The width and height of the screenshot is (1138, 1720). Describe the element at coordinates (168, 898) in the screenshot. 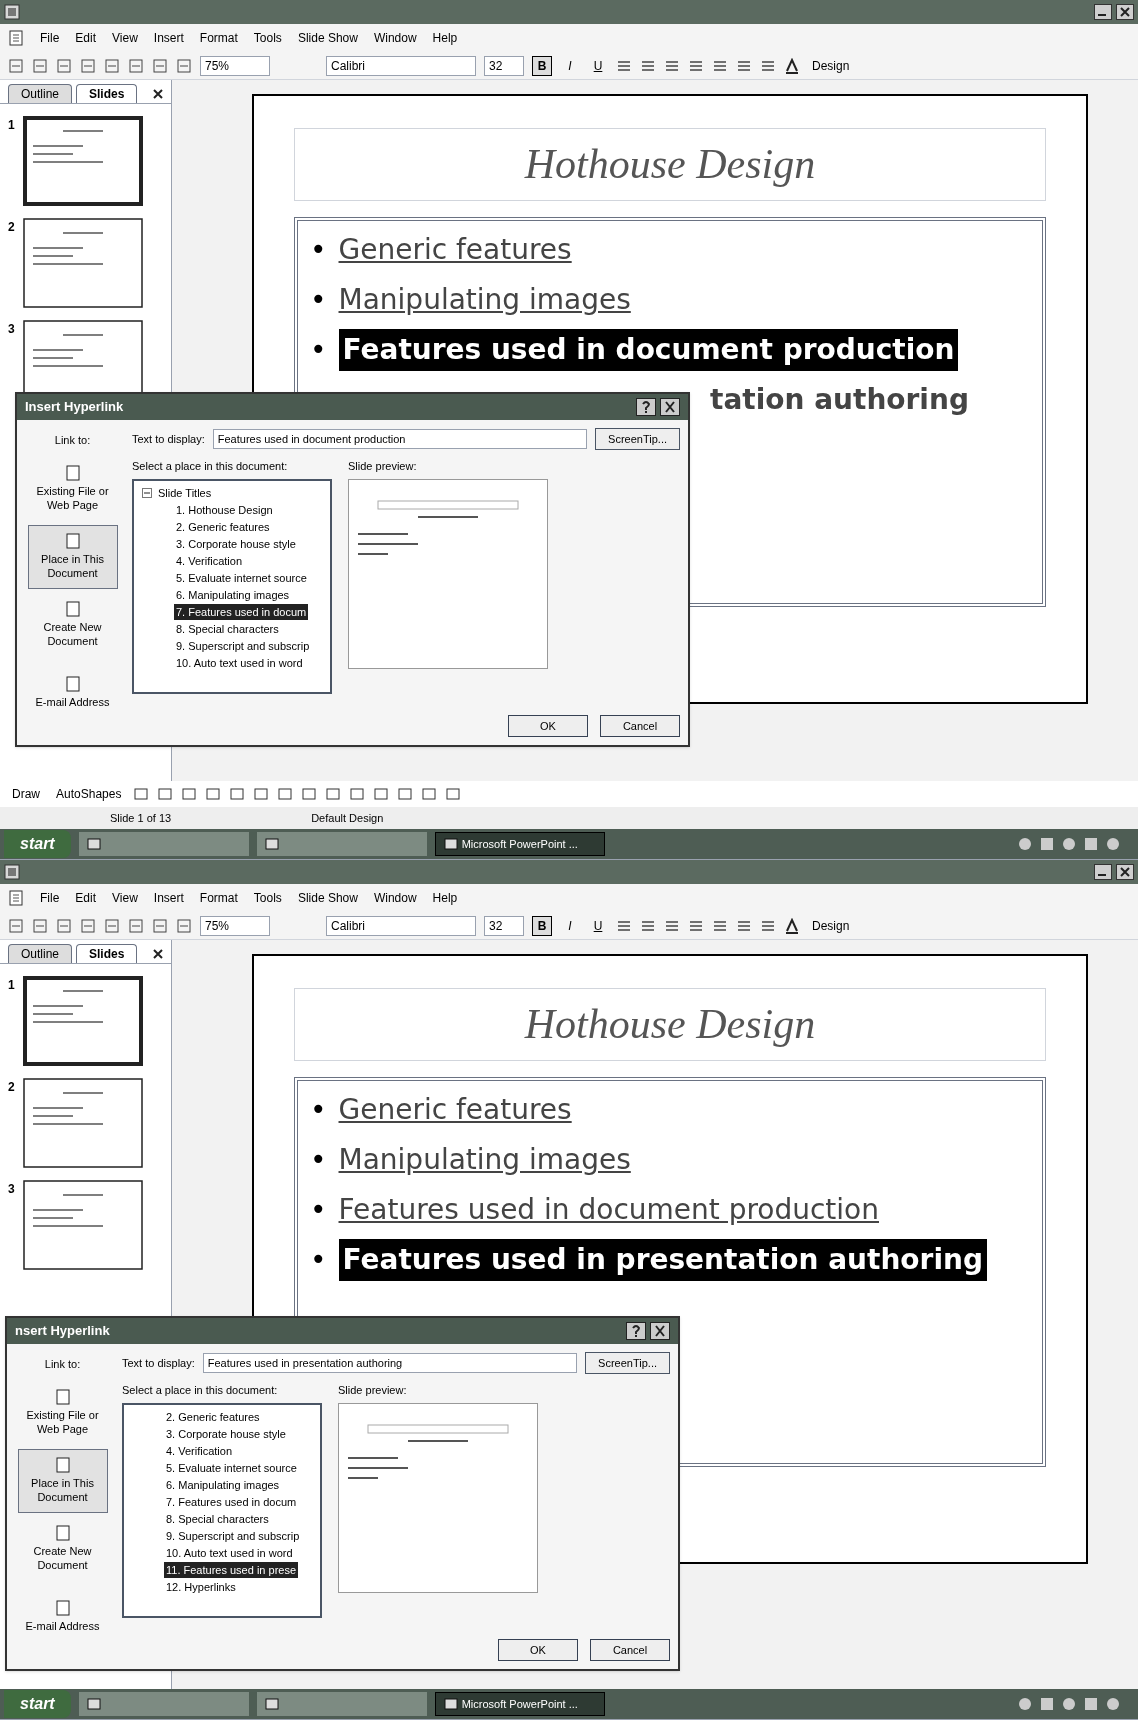

I see `menu-item: Insert` at that location.